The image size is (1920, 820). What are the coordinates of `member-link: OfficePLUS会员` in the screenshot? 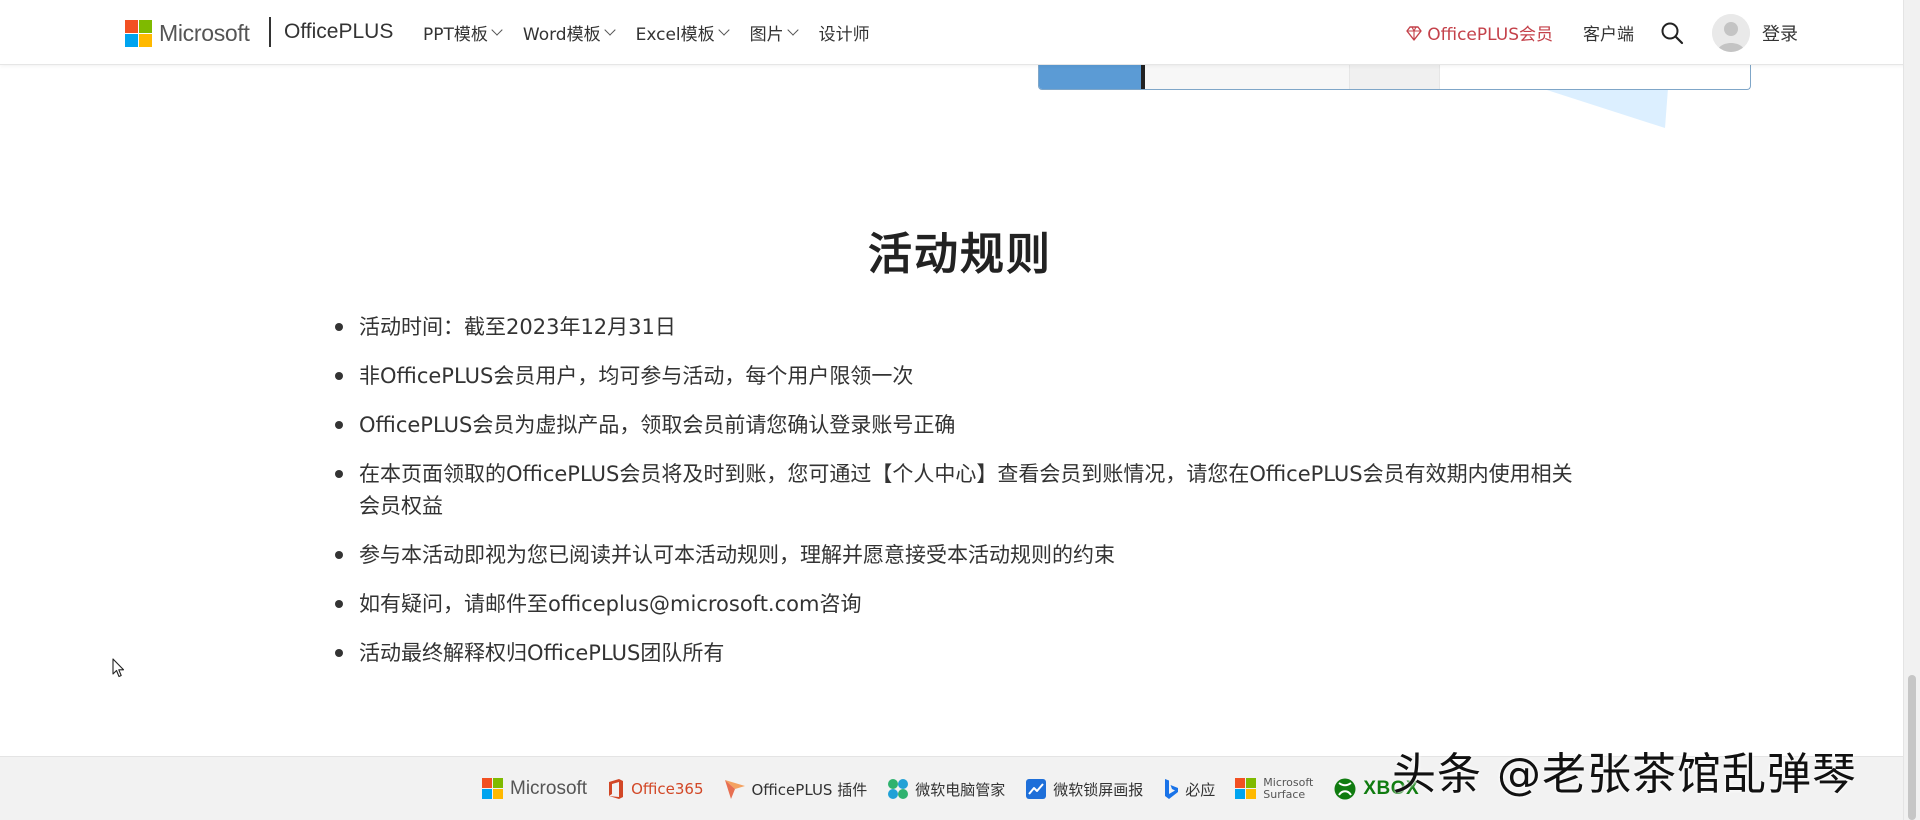 It's located at (1479, 32).